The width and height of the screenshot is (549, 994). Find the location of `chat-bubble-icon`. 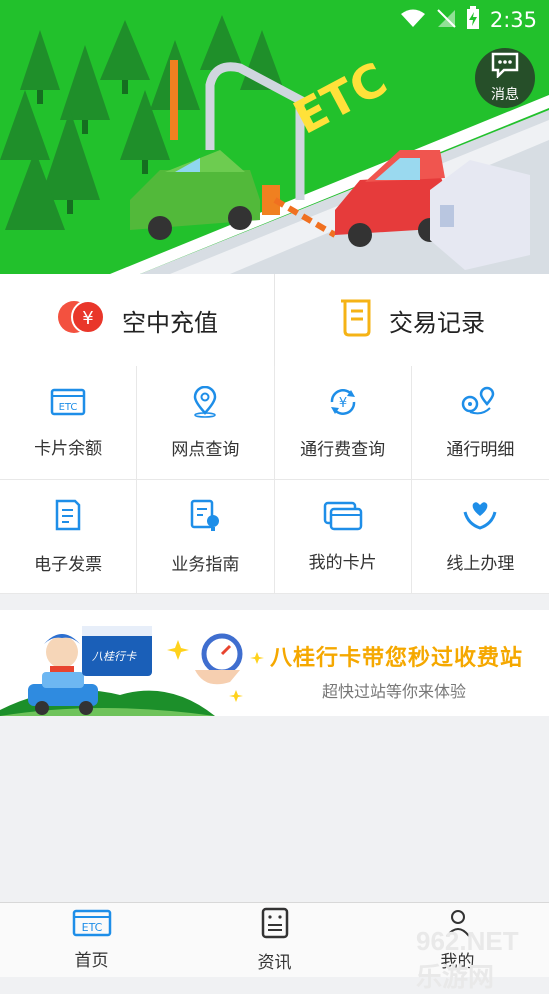

chat-bubble-icon is located at coordinates (505, 67).